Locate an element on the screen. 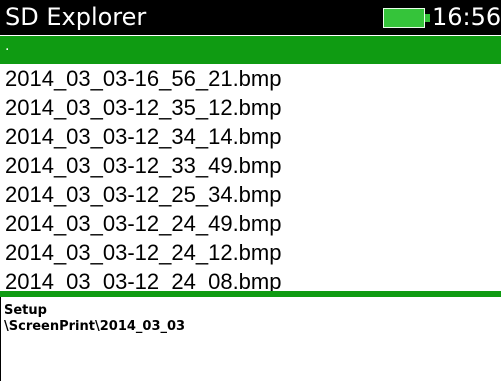 The width and height of the screenshot is (501, 381). list-item: 2014_03_03-16_56_21.bmp is located at coordinates (250, 78).